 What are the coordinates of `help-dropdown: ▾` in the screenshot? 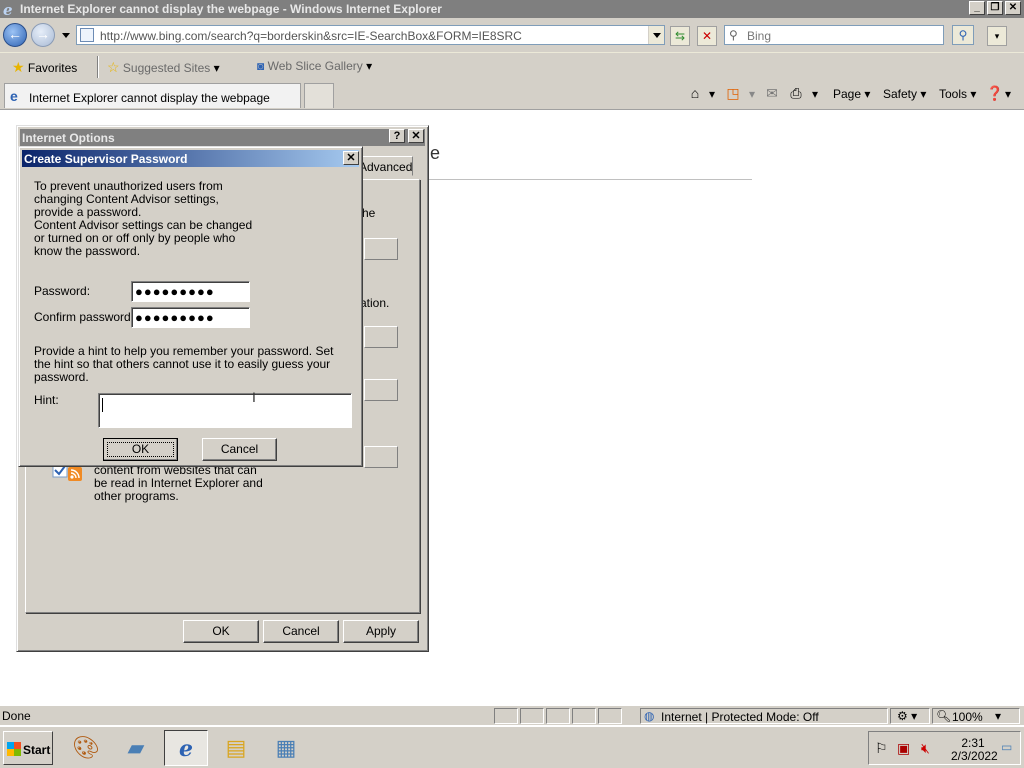 It's located at (1008, 94).